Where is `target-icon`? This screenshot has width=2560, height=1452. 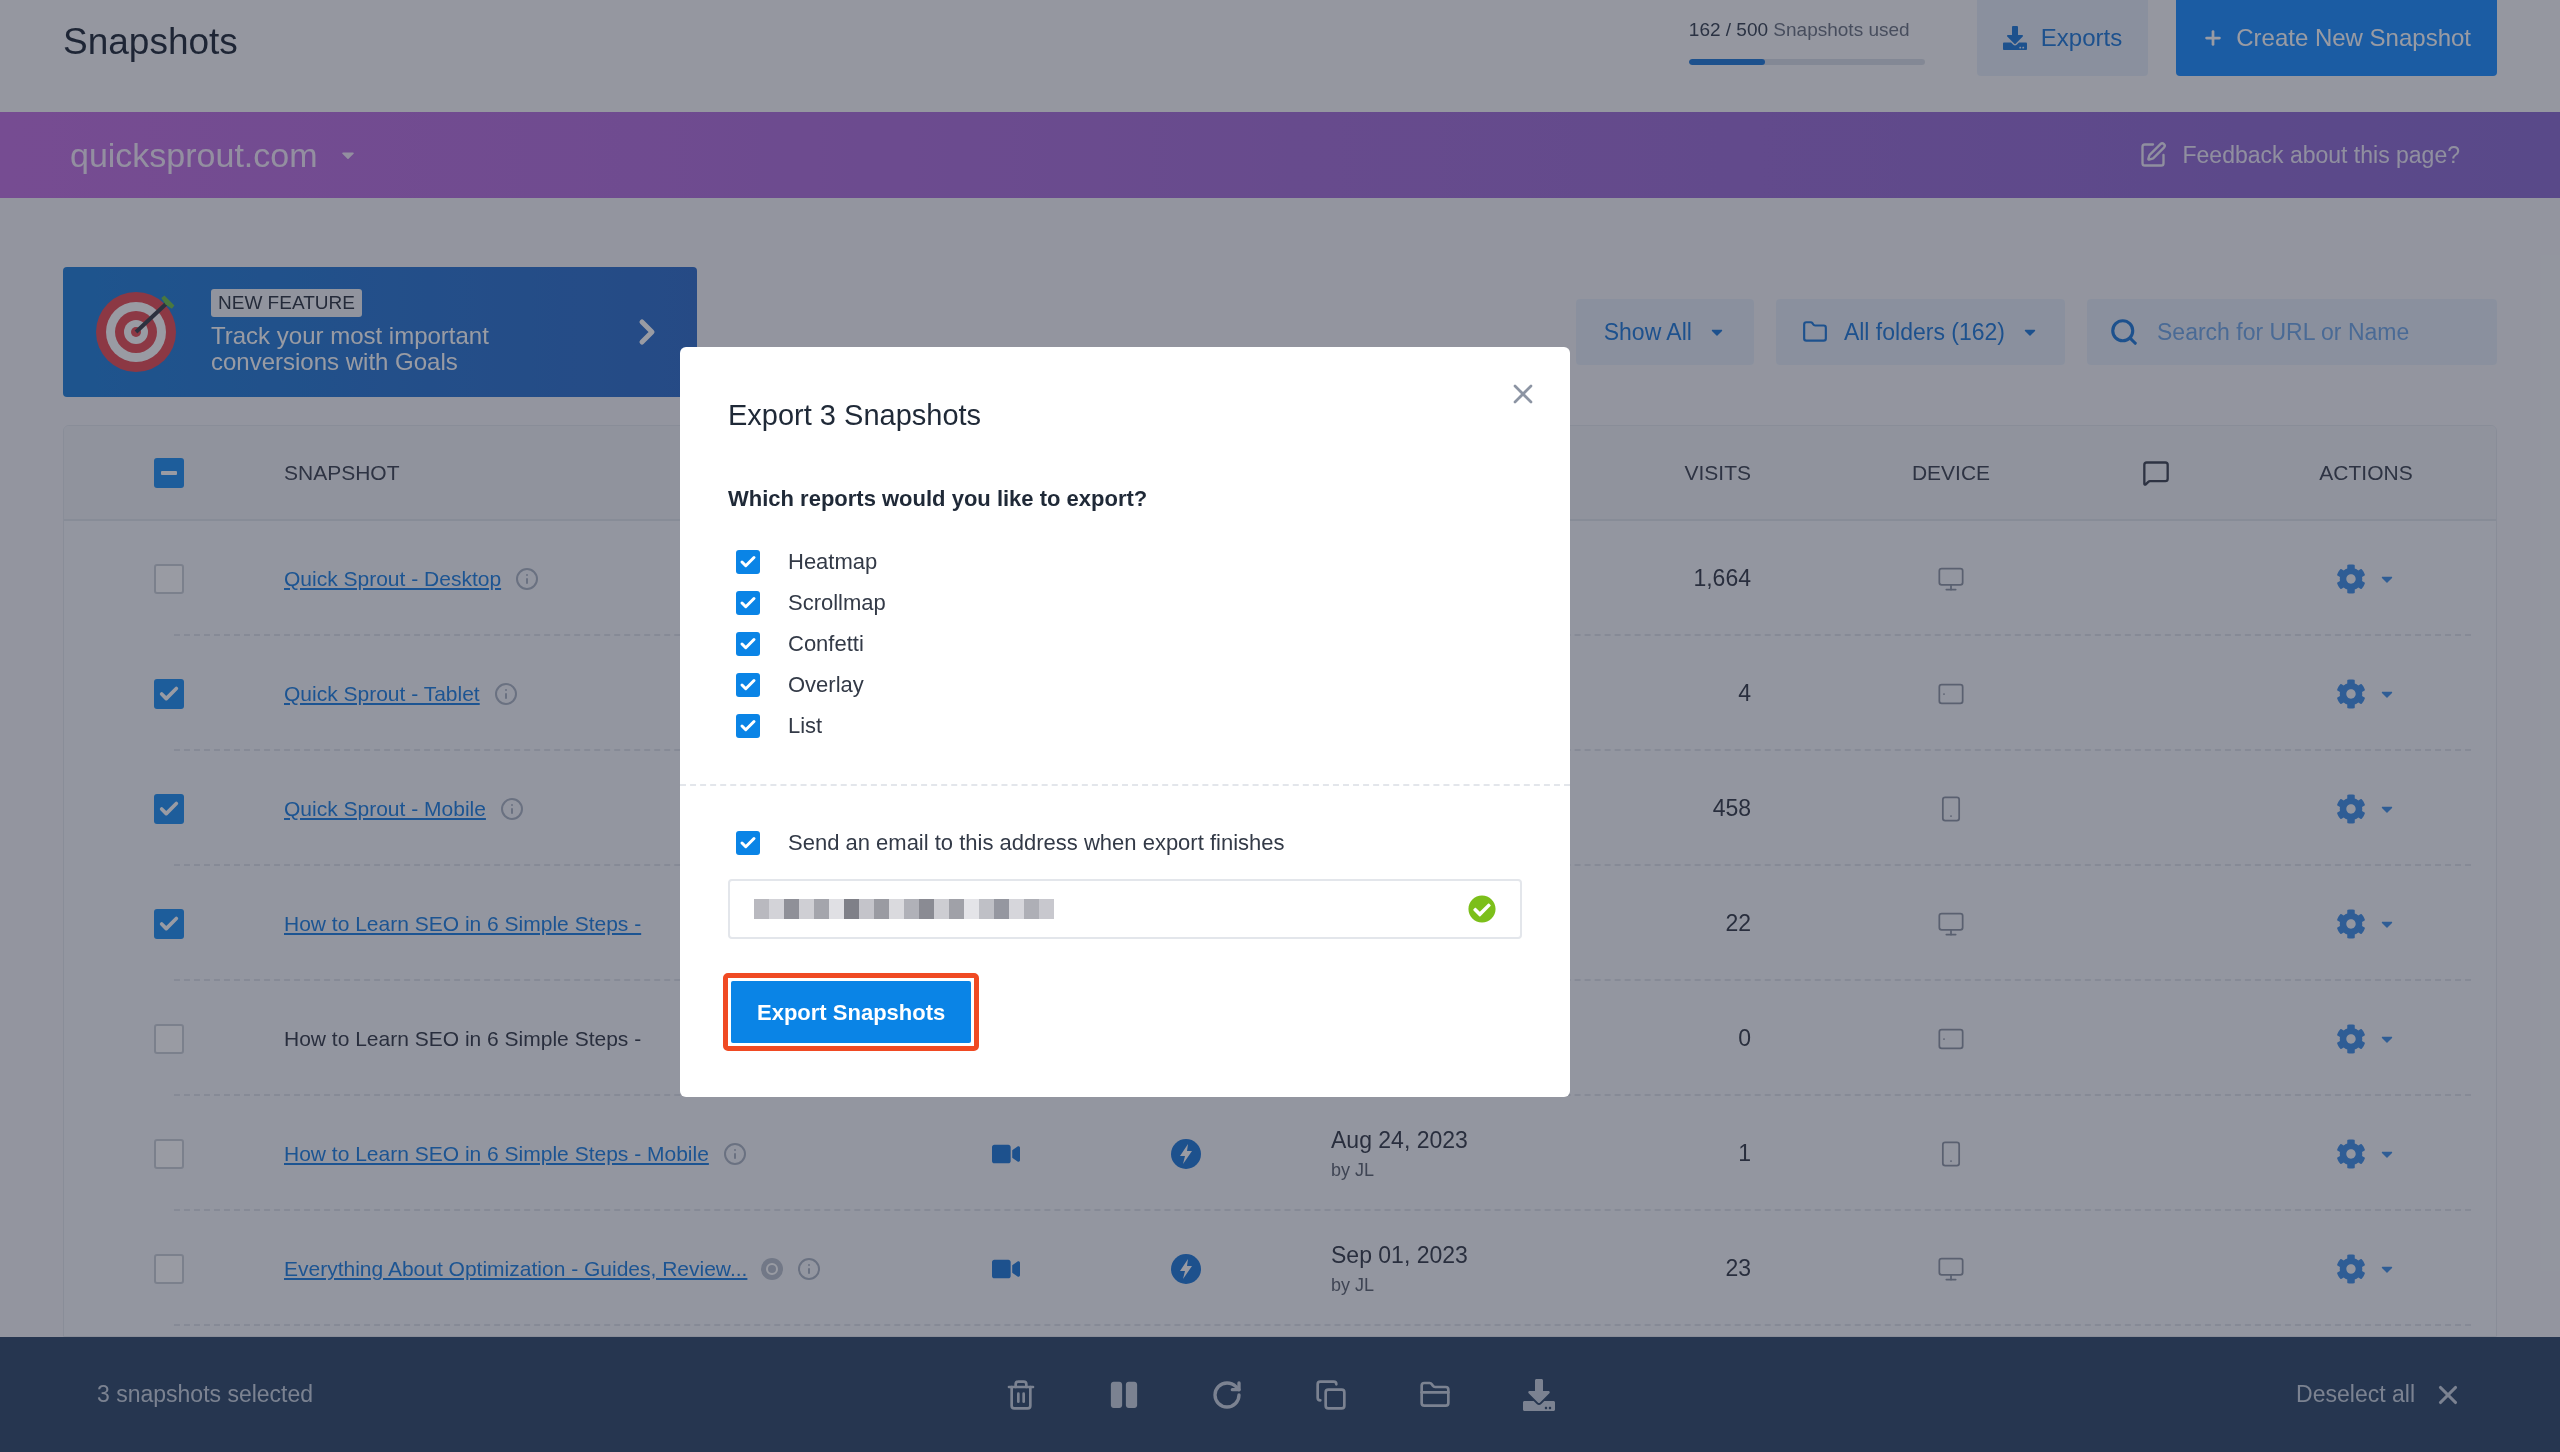 target-icon is located at coordinates (136, 332).